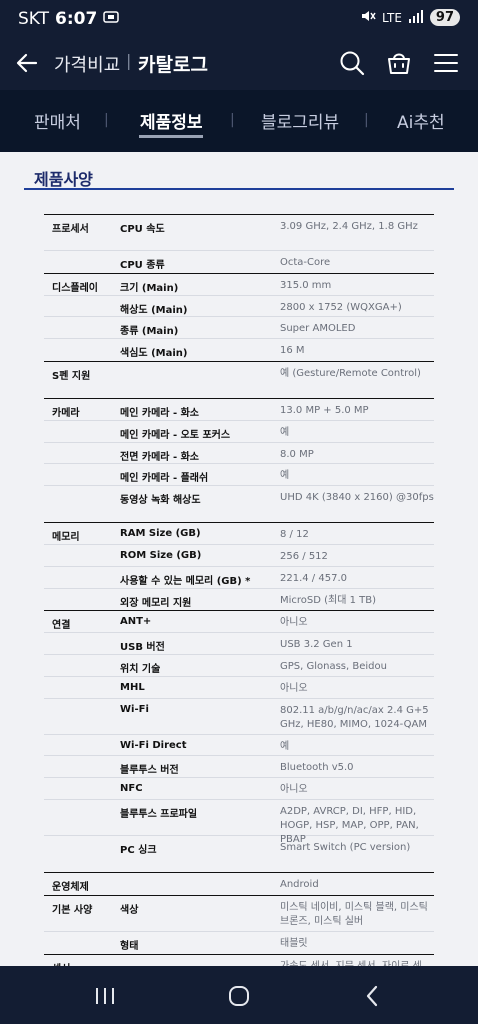  Describe the element at coordinates (306, 285) in the screenshot. I see `spec-value: 315.0 mm` at that location.